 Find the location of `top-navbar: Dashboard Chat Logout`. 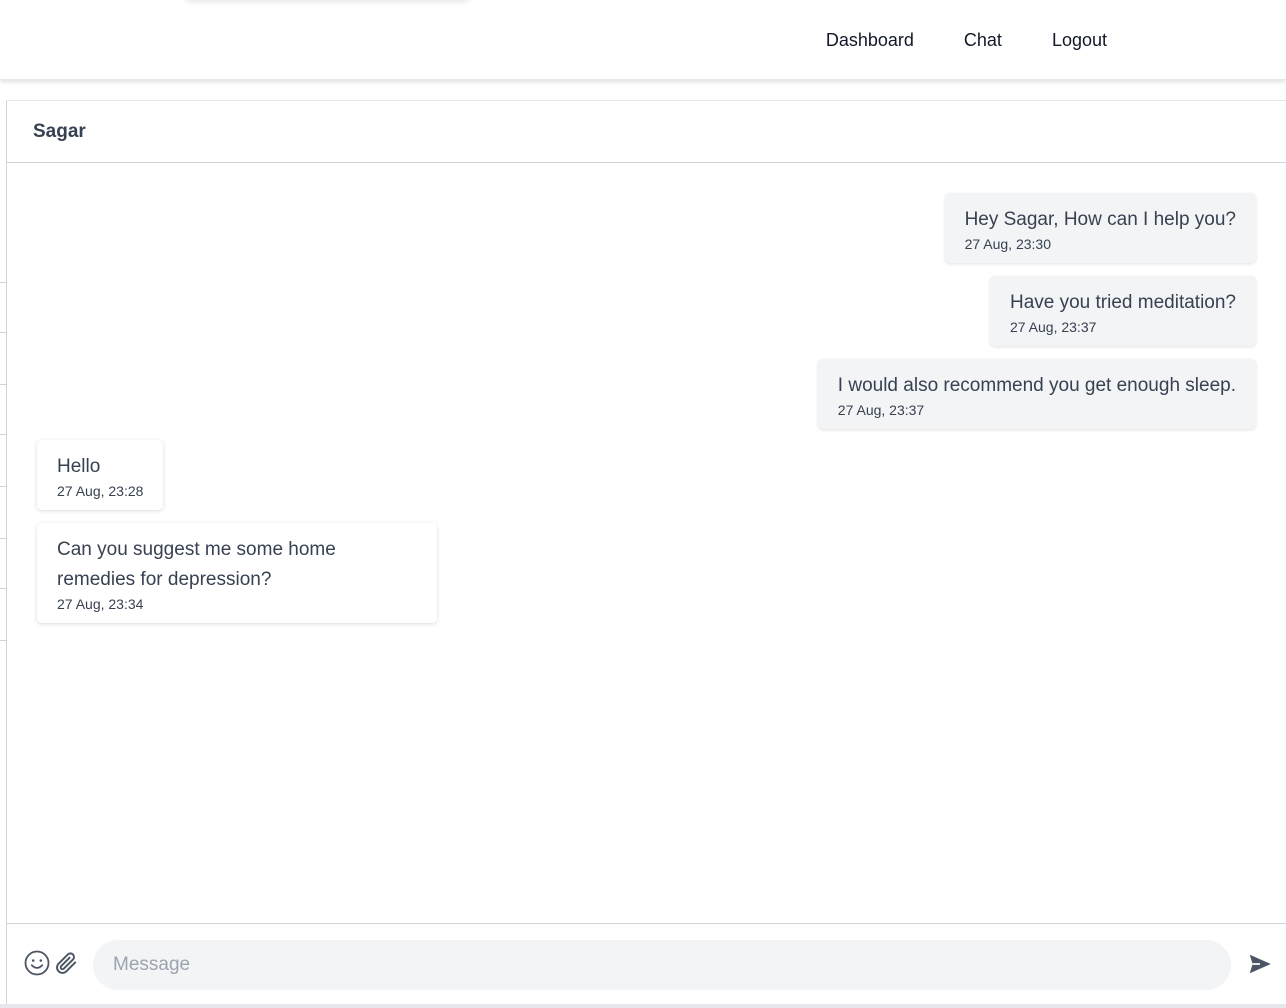

top-navbar: Dashboard Chat Logout is located at coordinates (643, 40).